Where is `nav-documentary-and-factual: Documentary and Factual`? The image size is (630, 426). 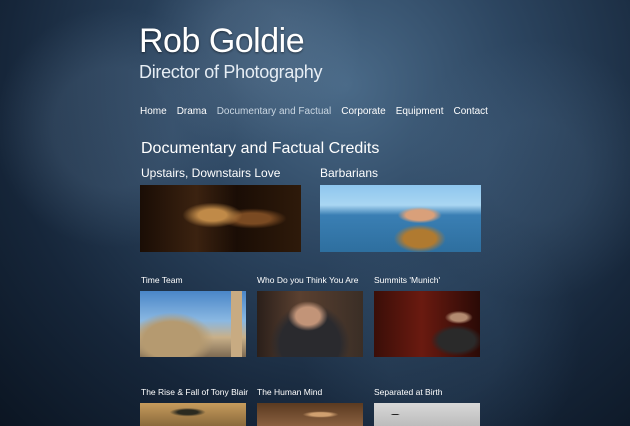
nav-documentary-and-factual: Documentary and Factual is located at coordinates (274, 111).